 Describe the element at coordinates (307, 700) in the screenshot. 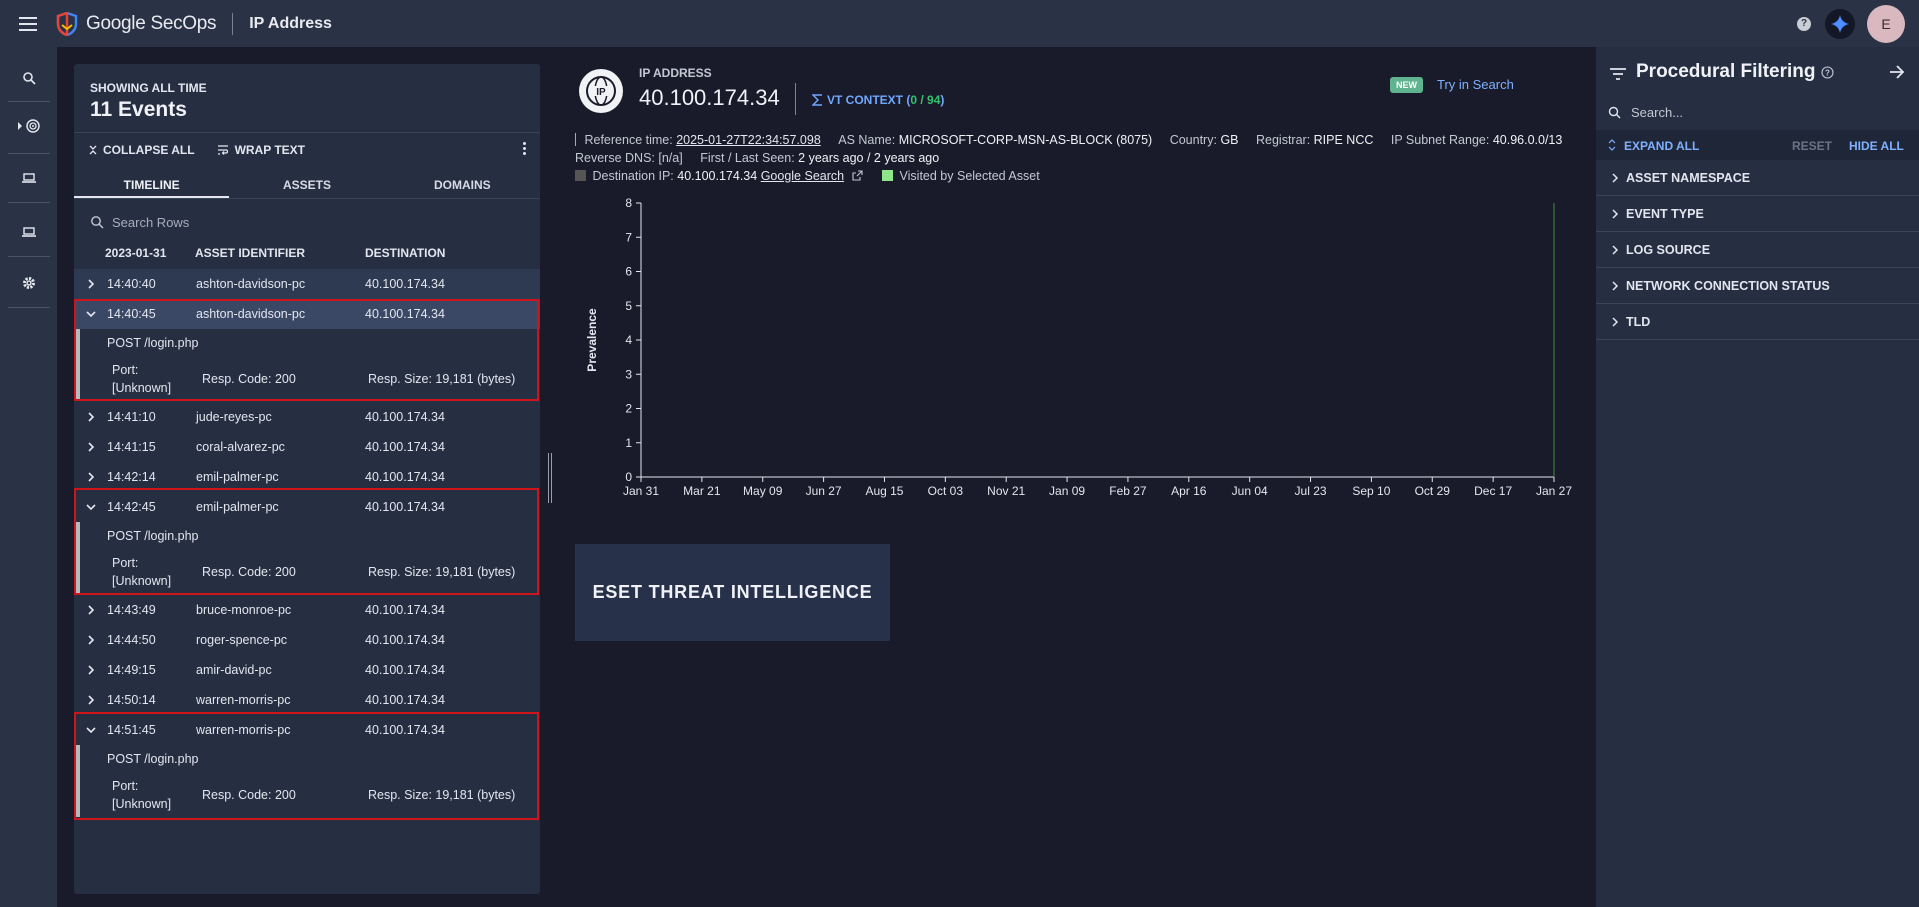

I see `table-row: 14:50:14 warren-morris-pc 40.100.174.34` at that location.